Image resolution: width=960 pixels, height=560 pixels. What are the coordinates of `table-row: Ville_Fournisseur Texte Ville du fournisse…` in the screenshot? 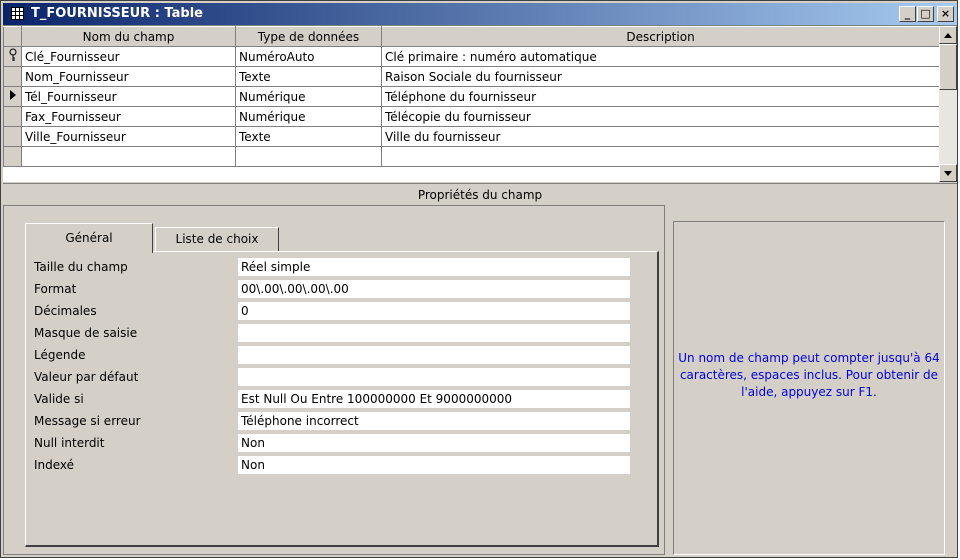 It's located at (471, 136).